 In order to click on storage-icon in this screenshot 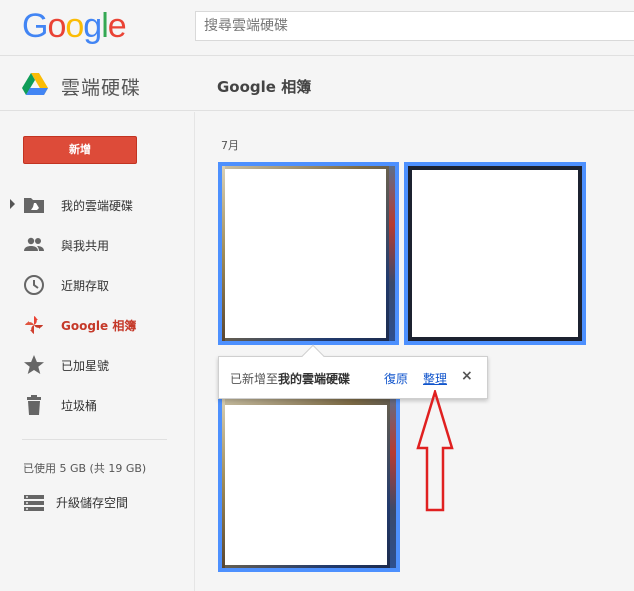, I will do `click(34, 503)`.